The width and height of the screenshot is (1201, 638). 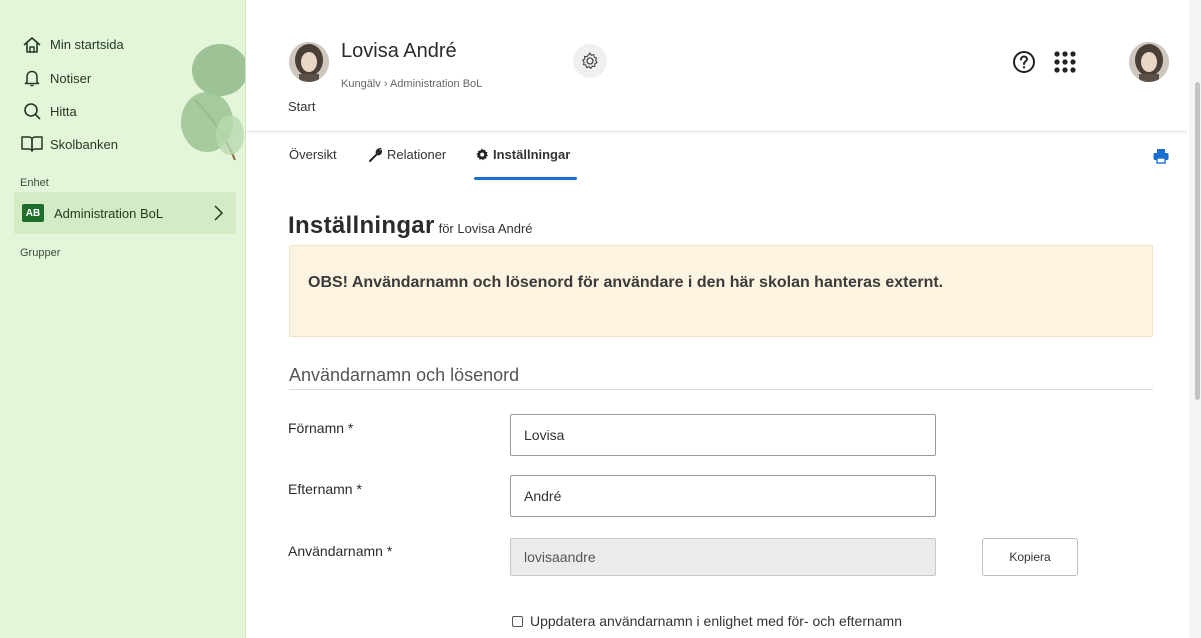 I want to click on firstname-input, so click(x=723, y=435).